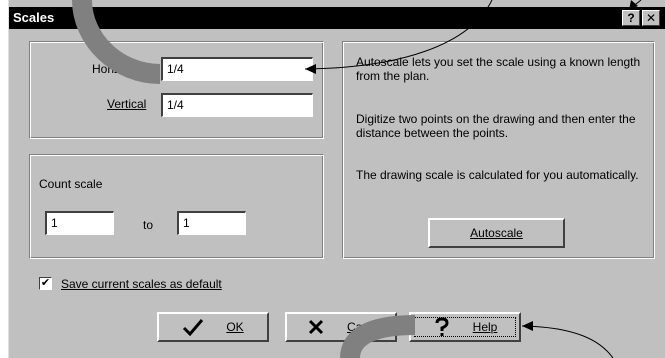 The width and height of the screenshot is (665, 358). What do you see at coordinates (360, 327) in the screenshot?
I see `cancel-label: Canc` at bounding box center [360, 327].